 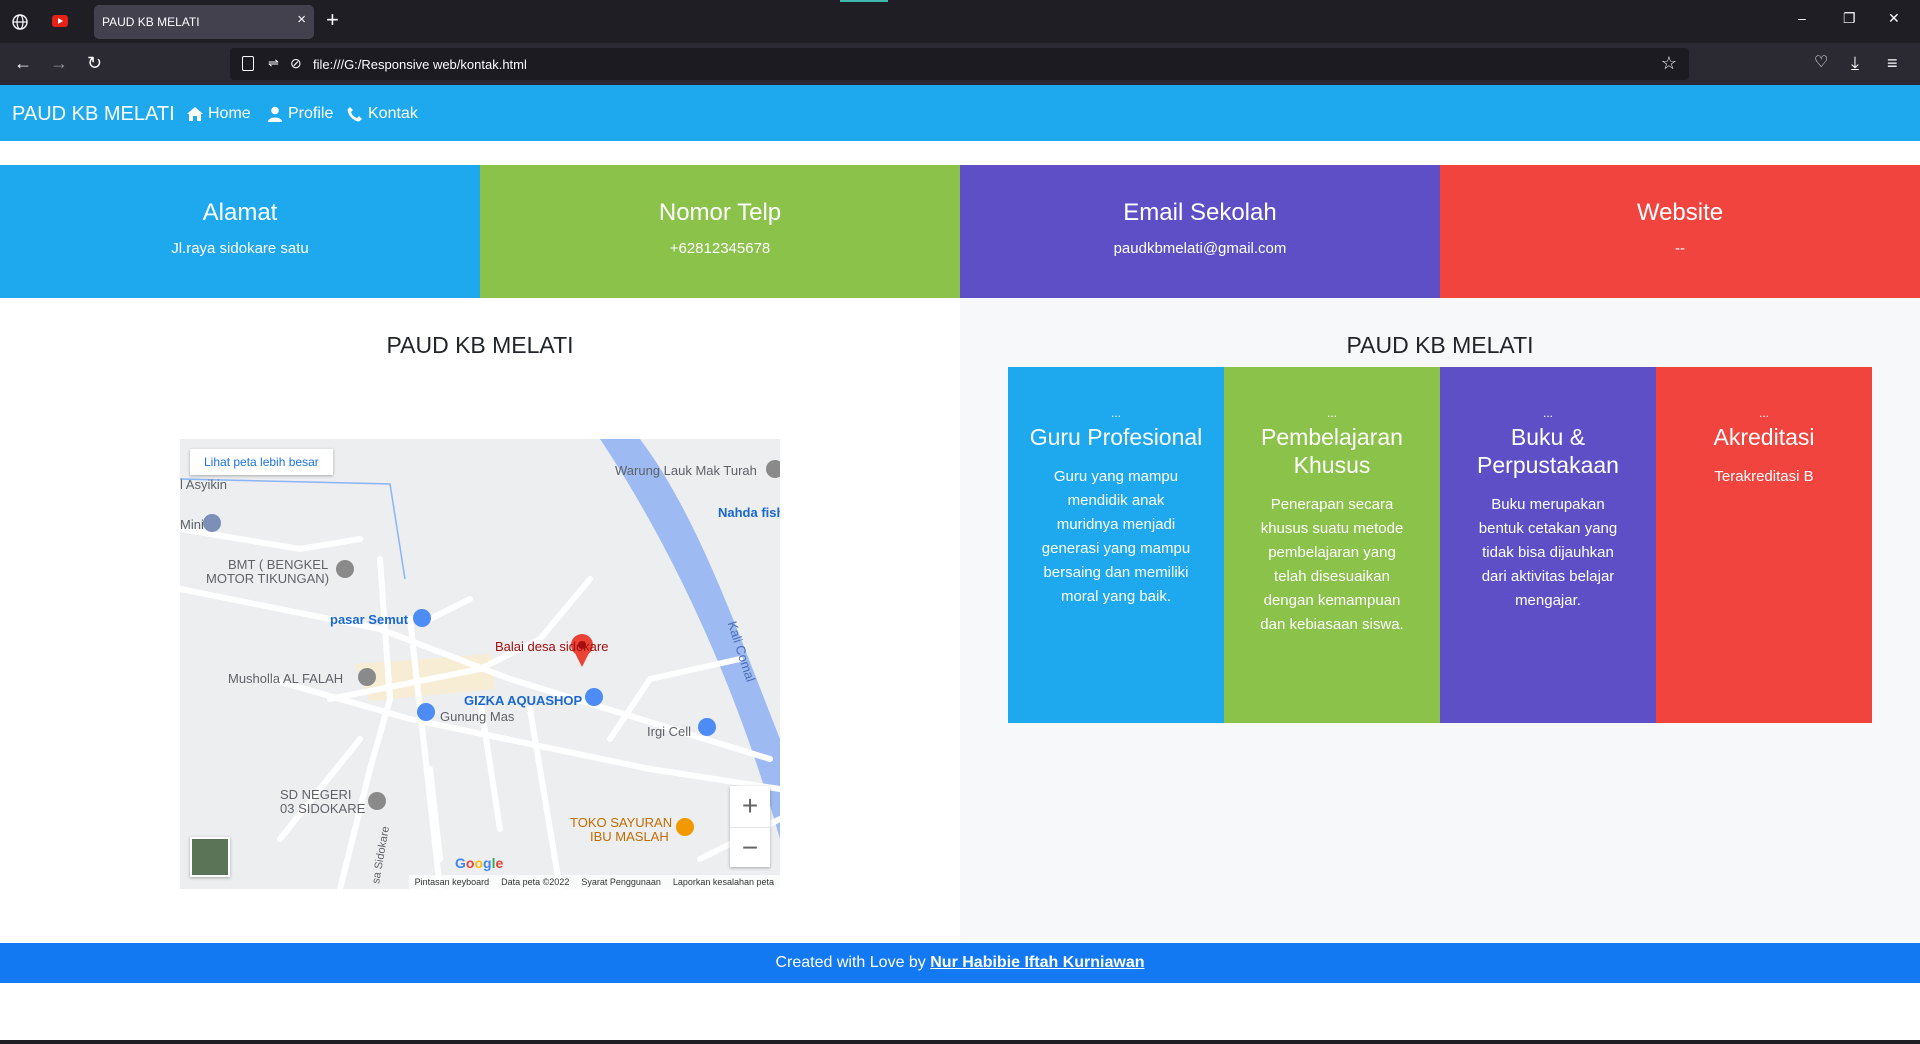 What do you see at coordinates (1764, 476) in the screenshot?
I see `feature-description: Terakreditasi B` at bounding box center [1764, 476].